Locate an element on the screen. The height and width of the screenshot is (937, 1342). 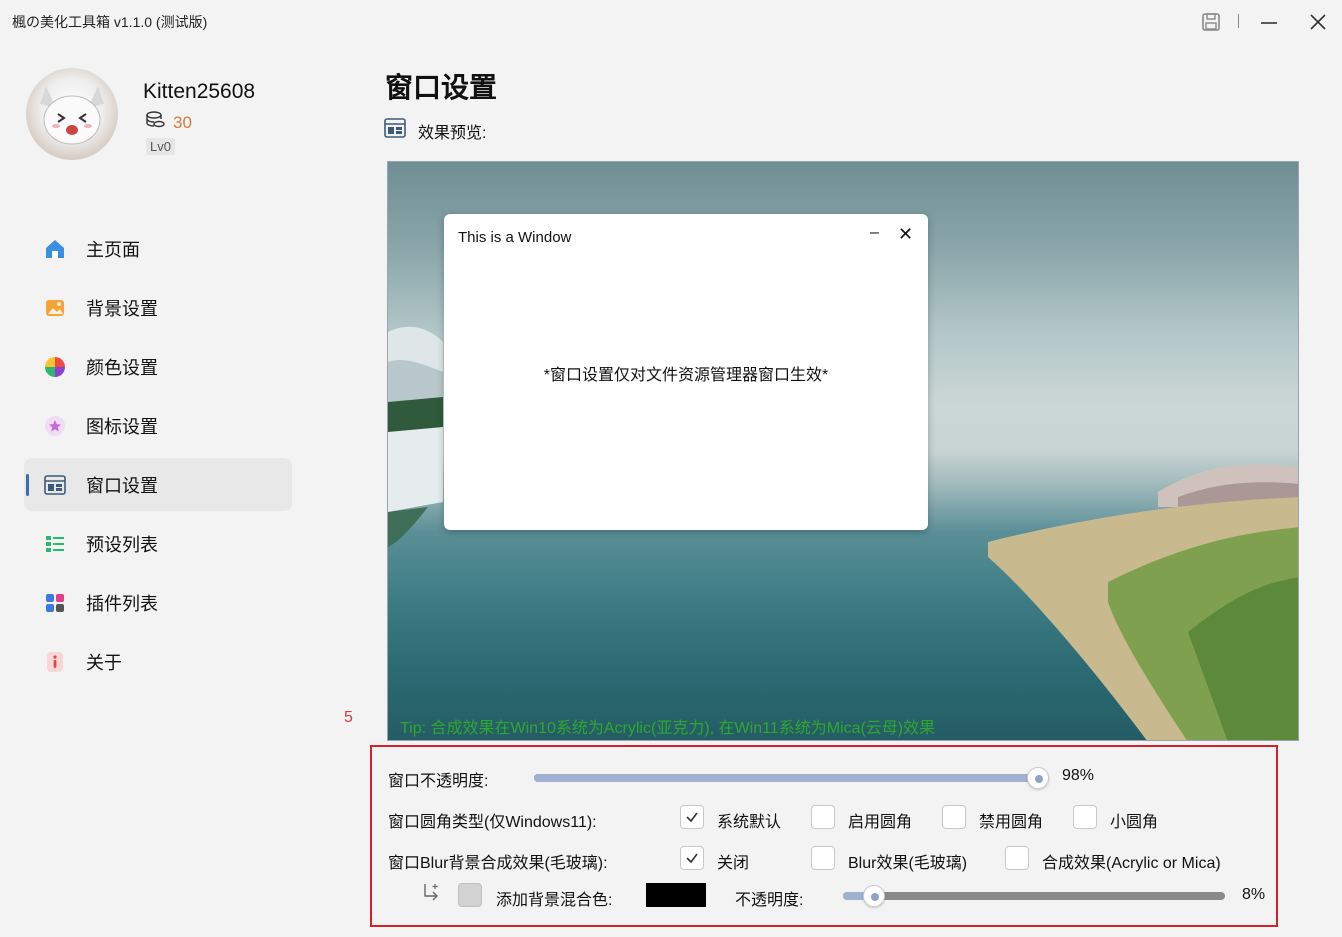
blur-off-checkbox is located at coordinates (692, 858).